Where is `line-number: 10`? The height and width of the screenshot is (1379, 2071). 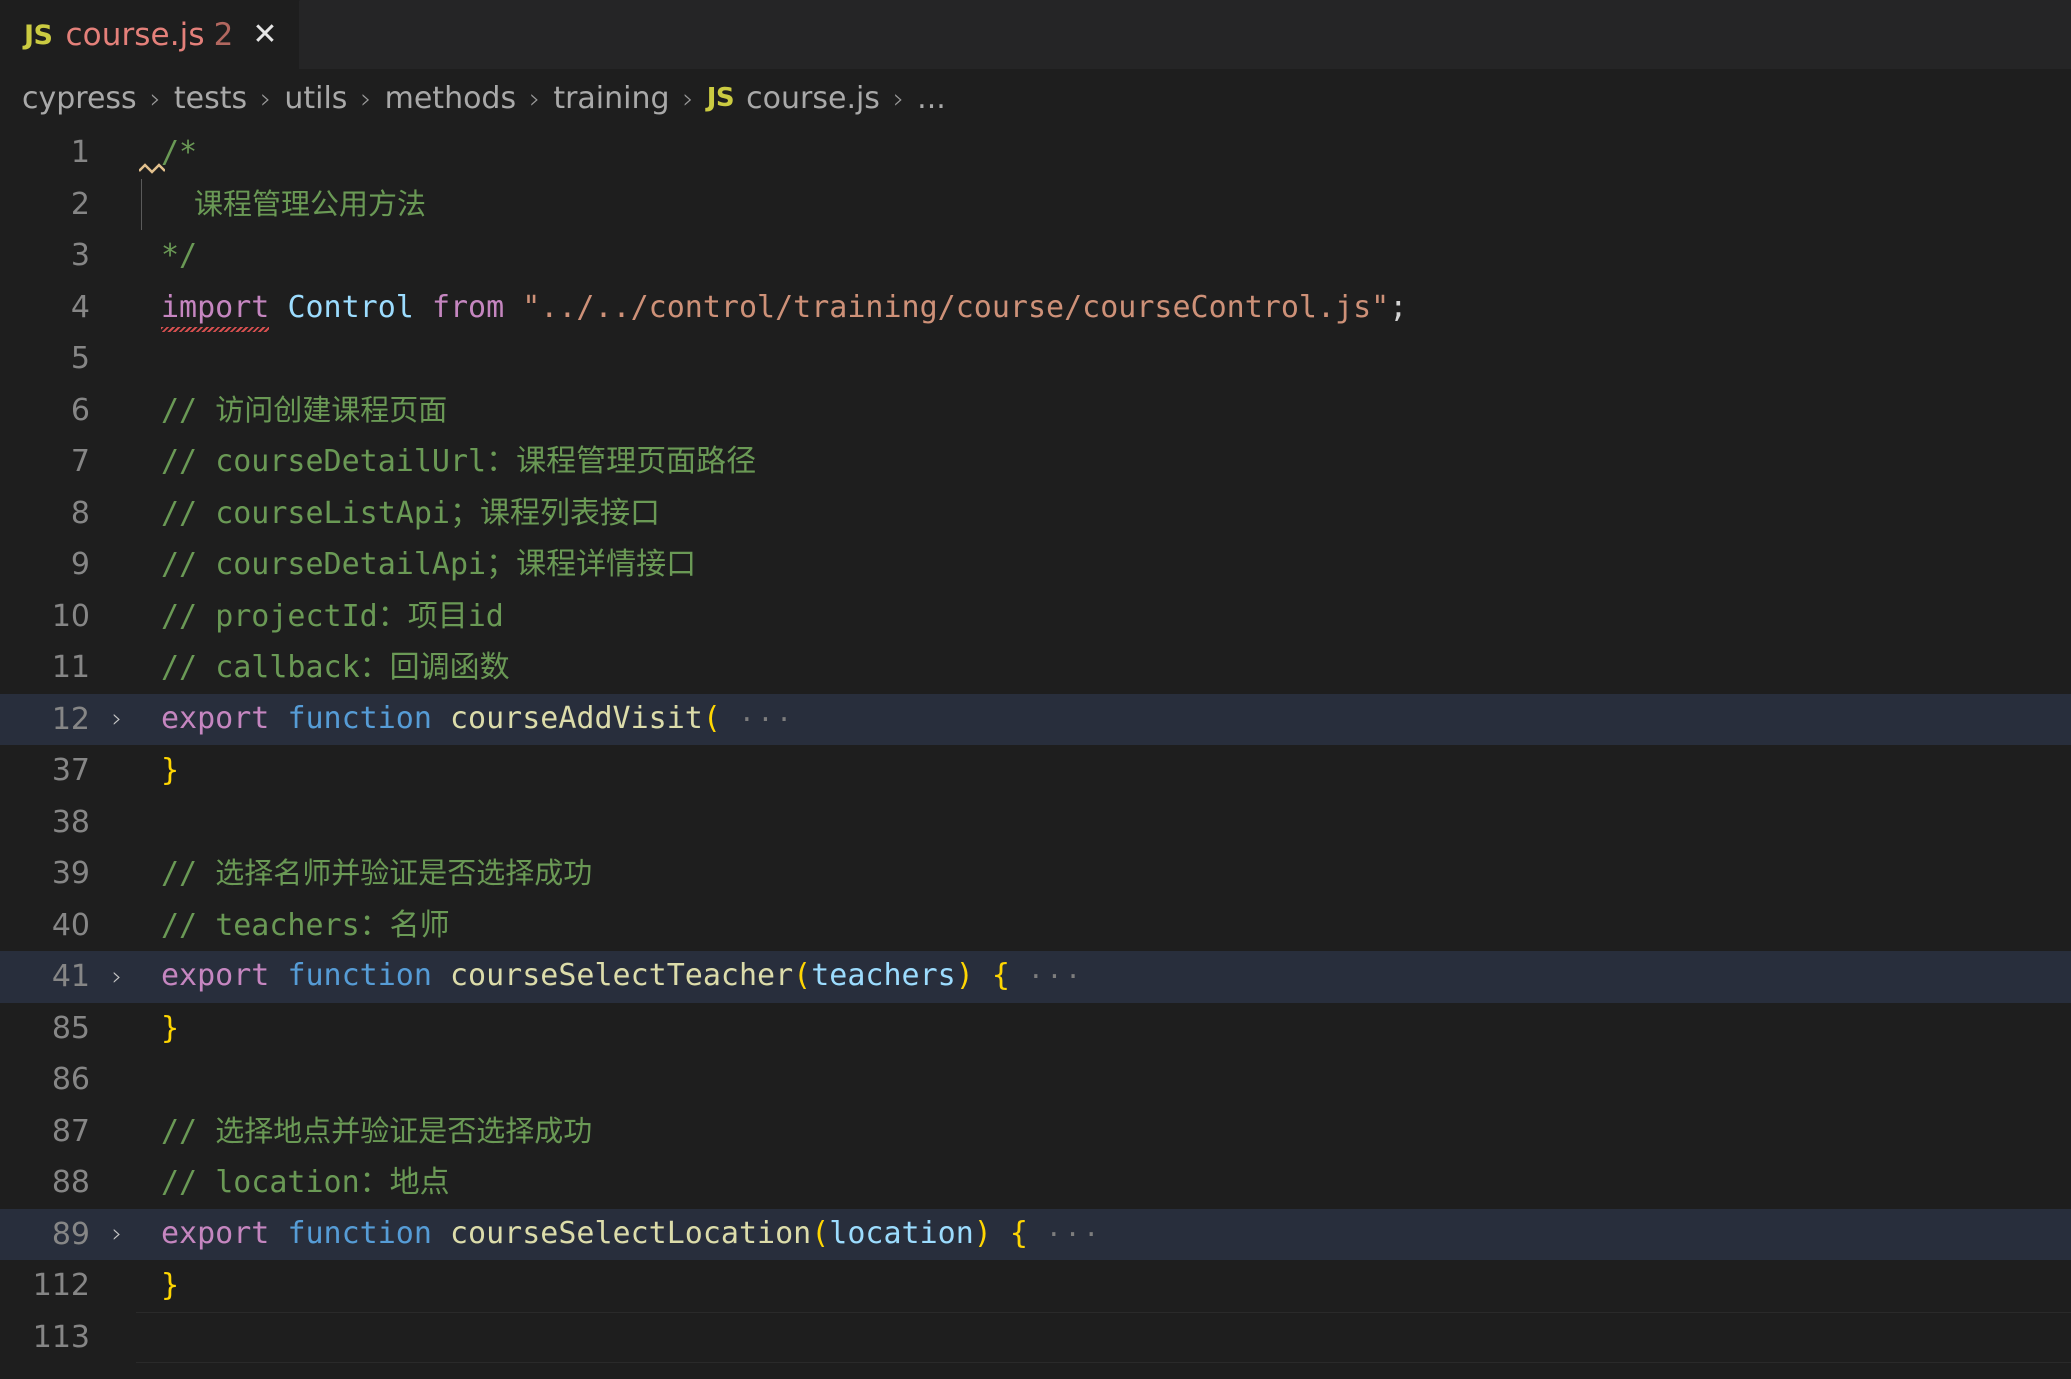 line-number: 10 is located at coordinates (70, 616).